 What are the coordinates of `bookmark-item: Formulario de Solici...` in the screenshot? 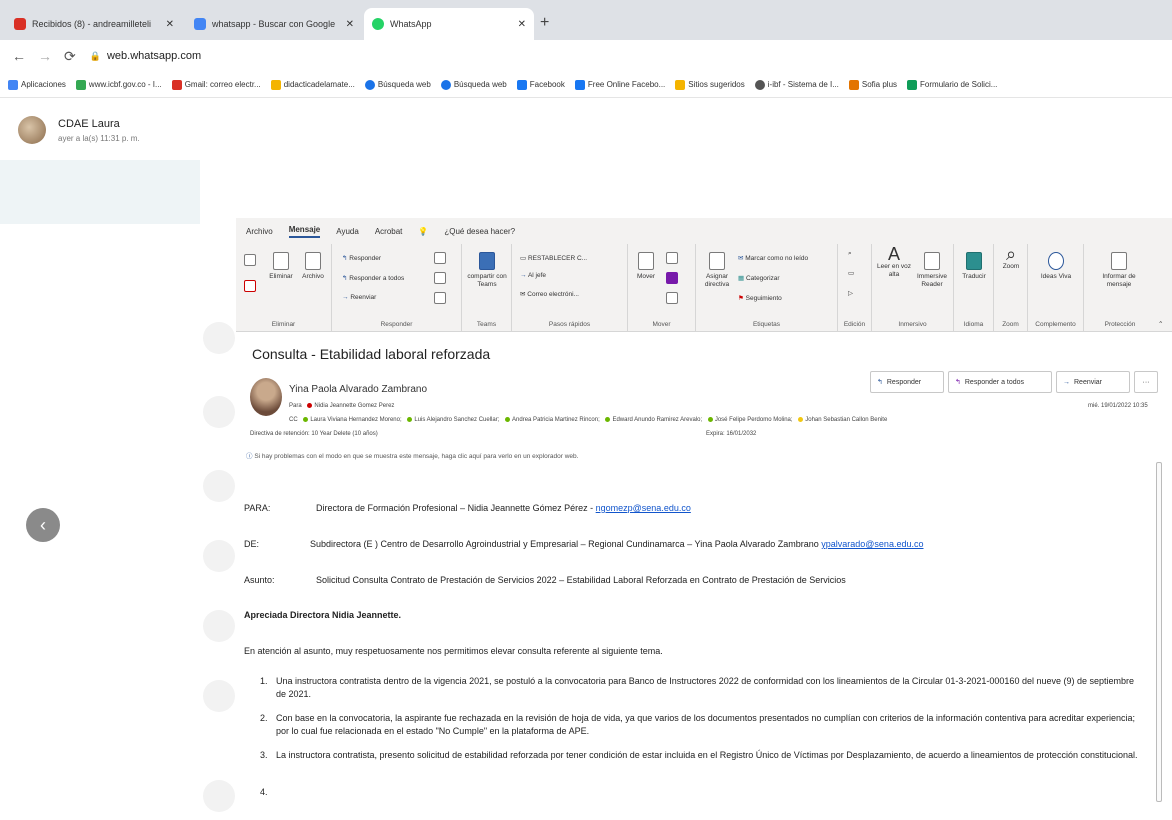 It's located at (952, 84).